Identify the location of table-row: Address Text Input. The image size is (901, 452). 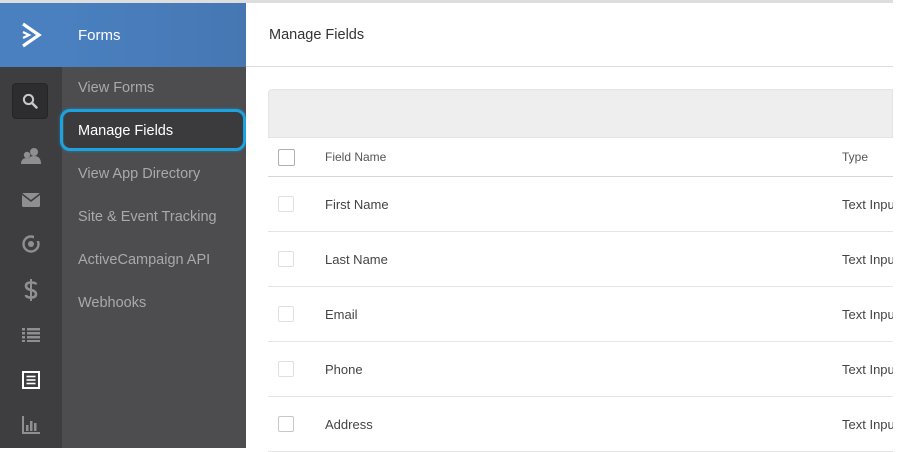
(580, 424).